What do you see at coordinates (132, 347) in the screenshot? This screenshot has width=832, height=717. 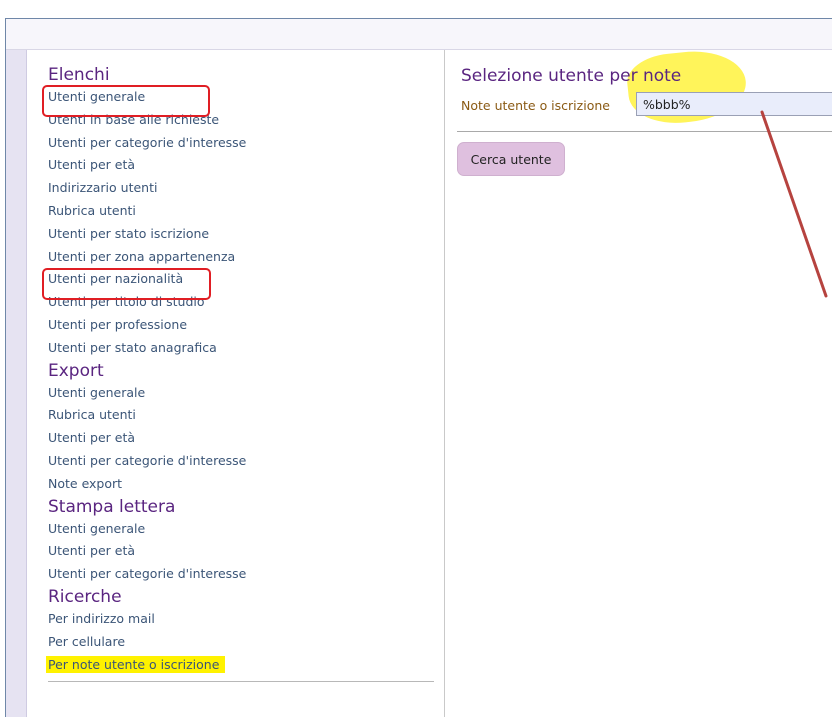 I see `sidebar-item-label: Utenti per stato anagrafica` at bounding box center [132, 347].